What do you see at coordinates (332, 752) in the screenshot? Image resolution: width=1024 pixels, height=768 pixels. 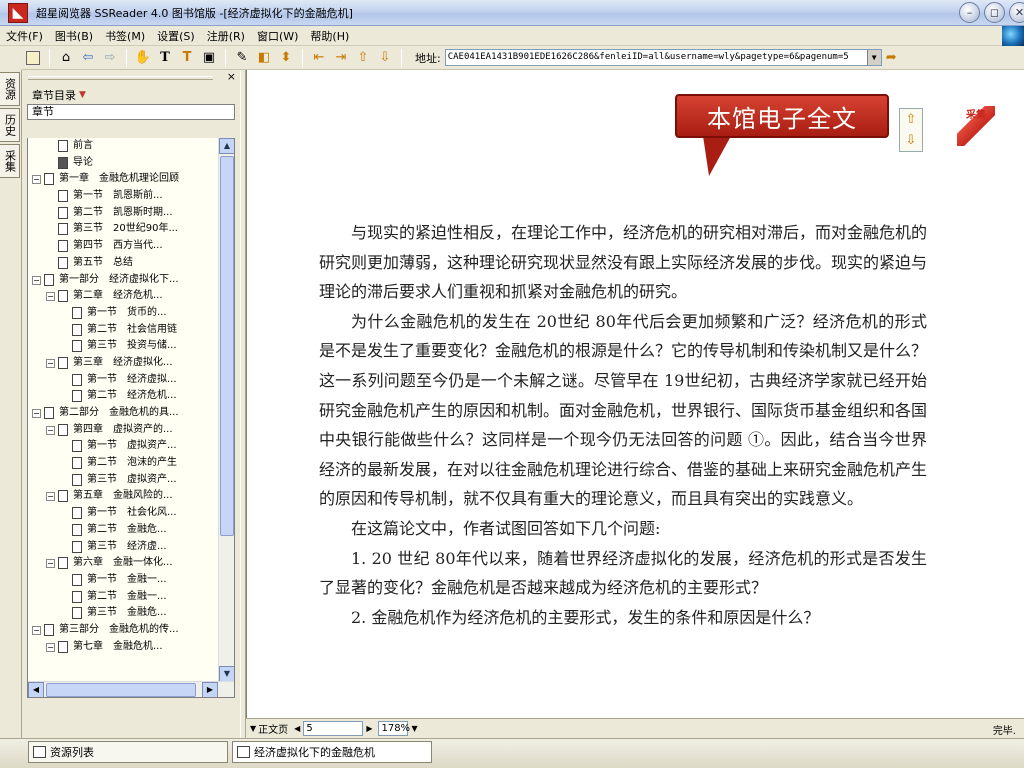 I see `tab-open-book: 经济虚拟化下的金融危机` at bounding box center [332, 752].